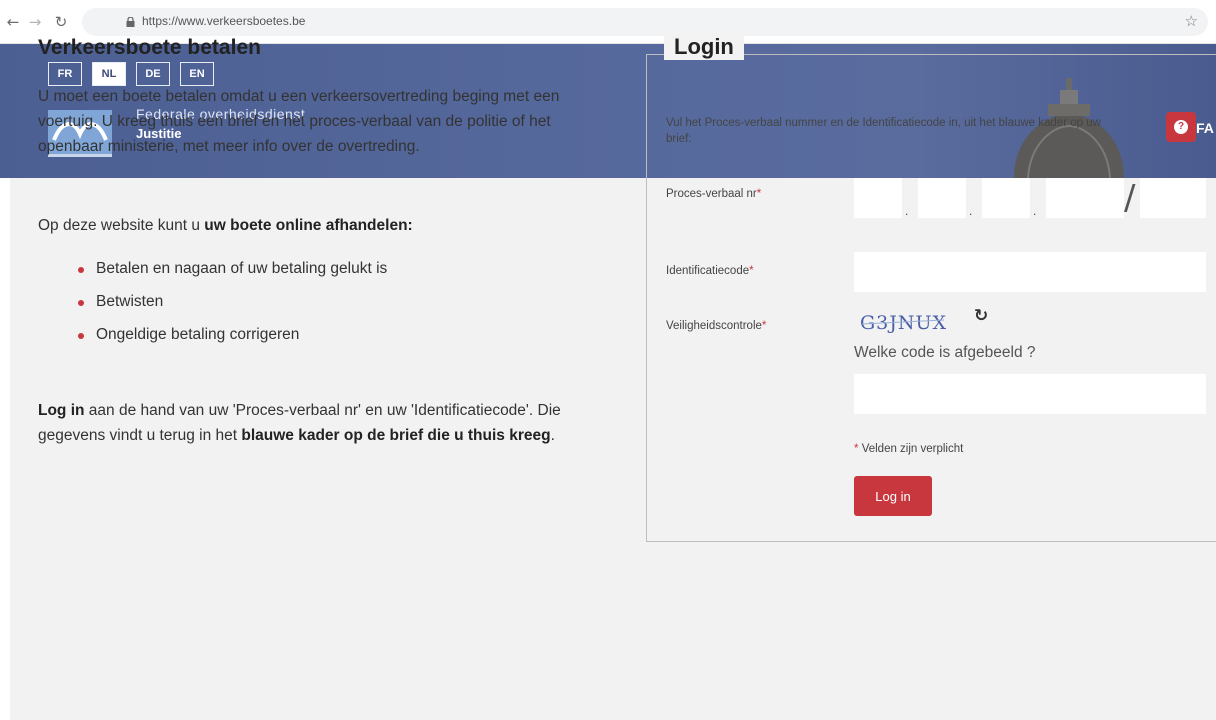  I want to click on language-switcher: FR NL DE EN, so click(131, 74).